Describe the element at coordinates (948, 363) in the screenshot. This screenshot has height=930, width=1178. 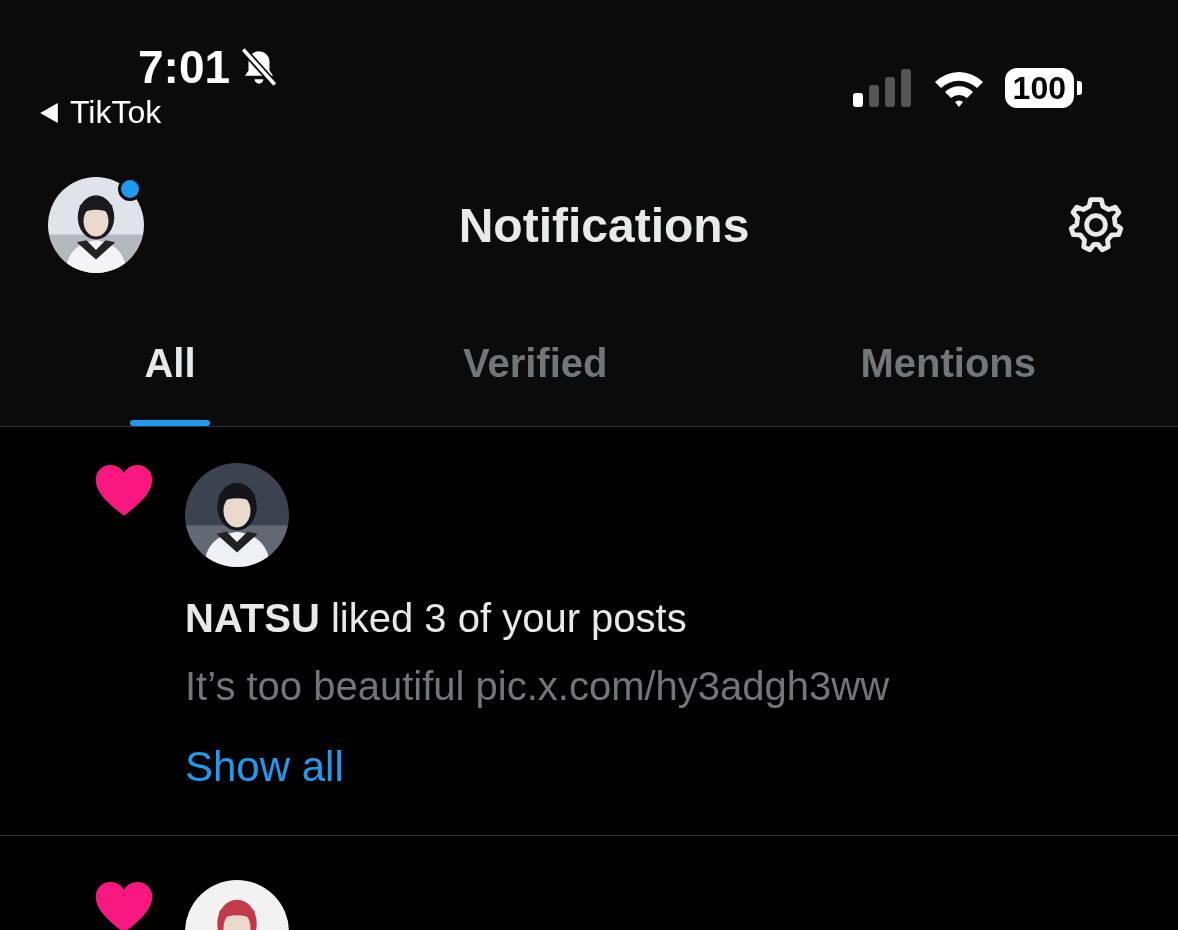
I see `tab: Mentions` at that location.